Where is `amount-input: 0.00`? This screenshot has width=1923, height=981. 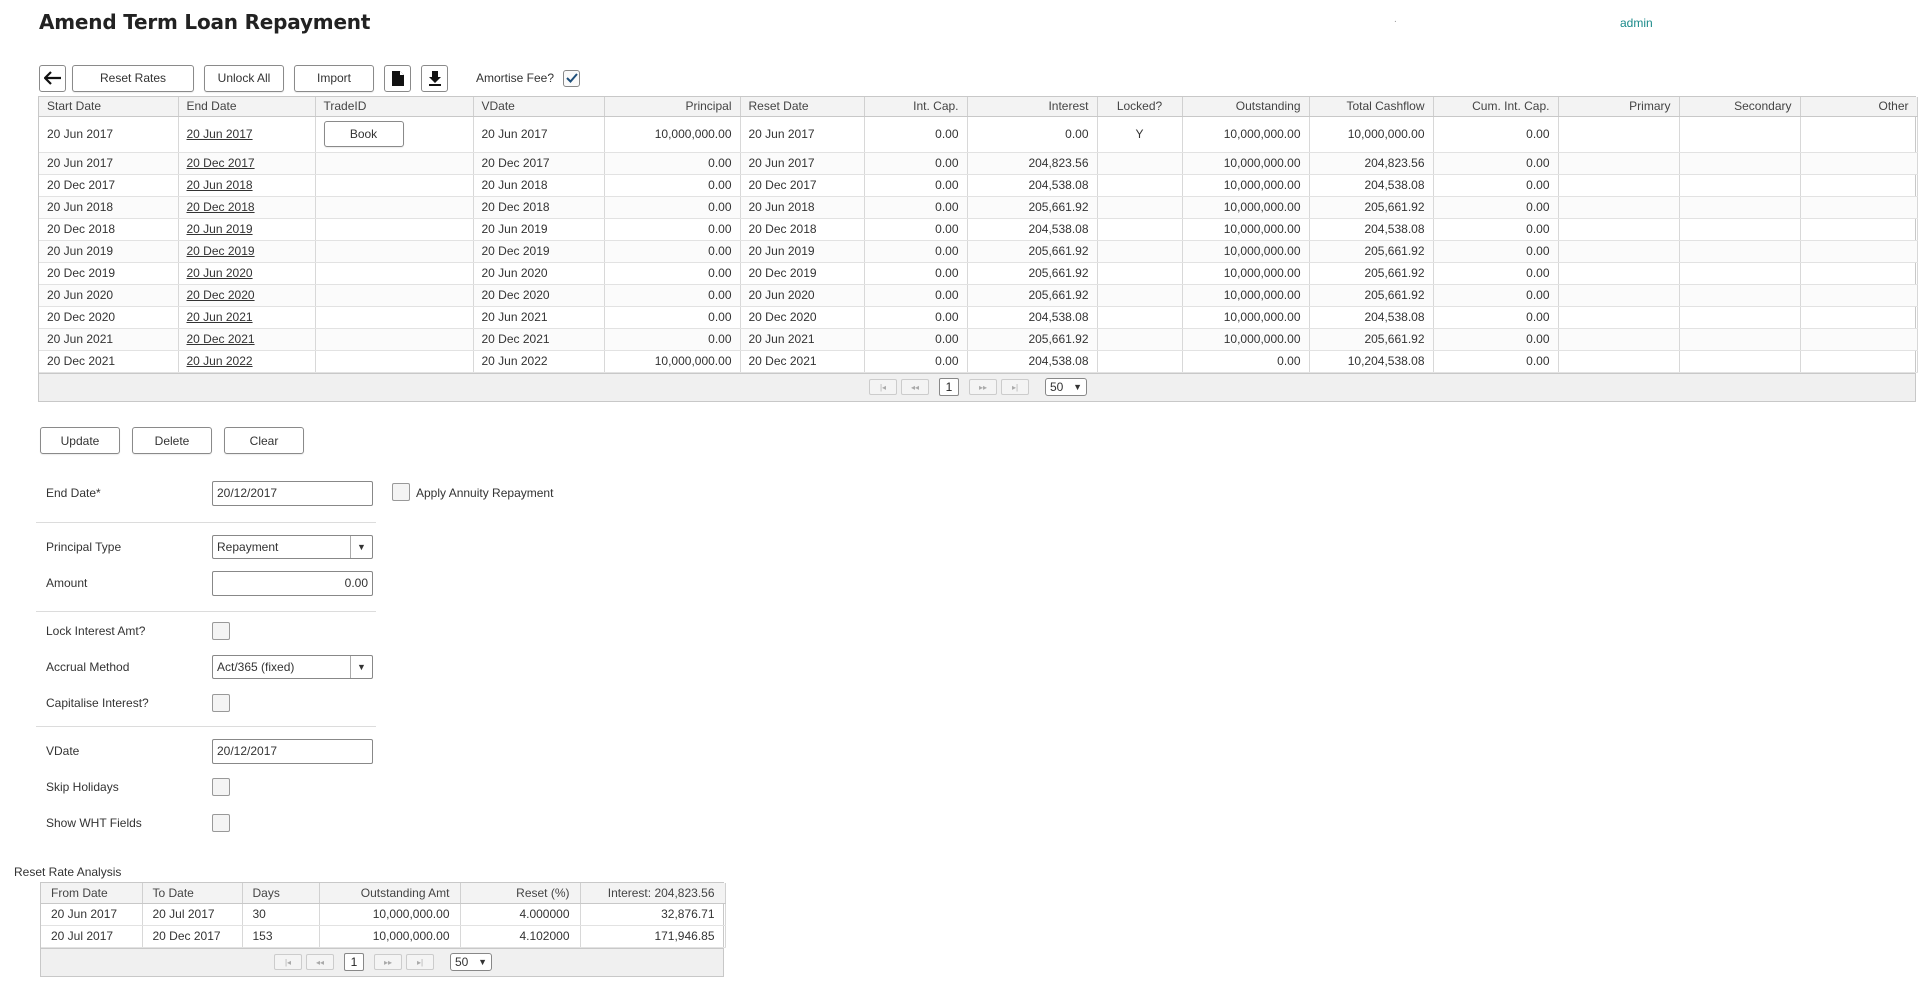 amount-input: 0.00 is located at coordinates (292, 583).